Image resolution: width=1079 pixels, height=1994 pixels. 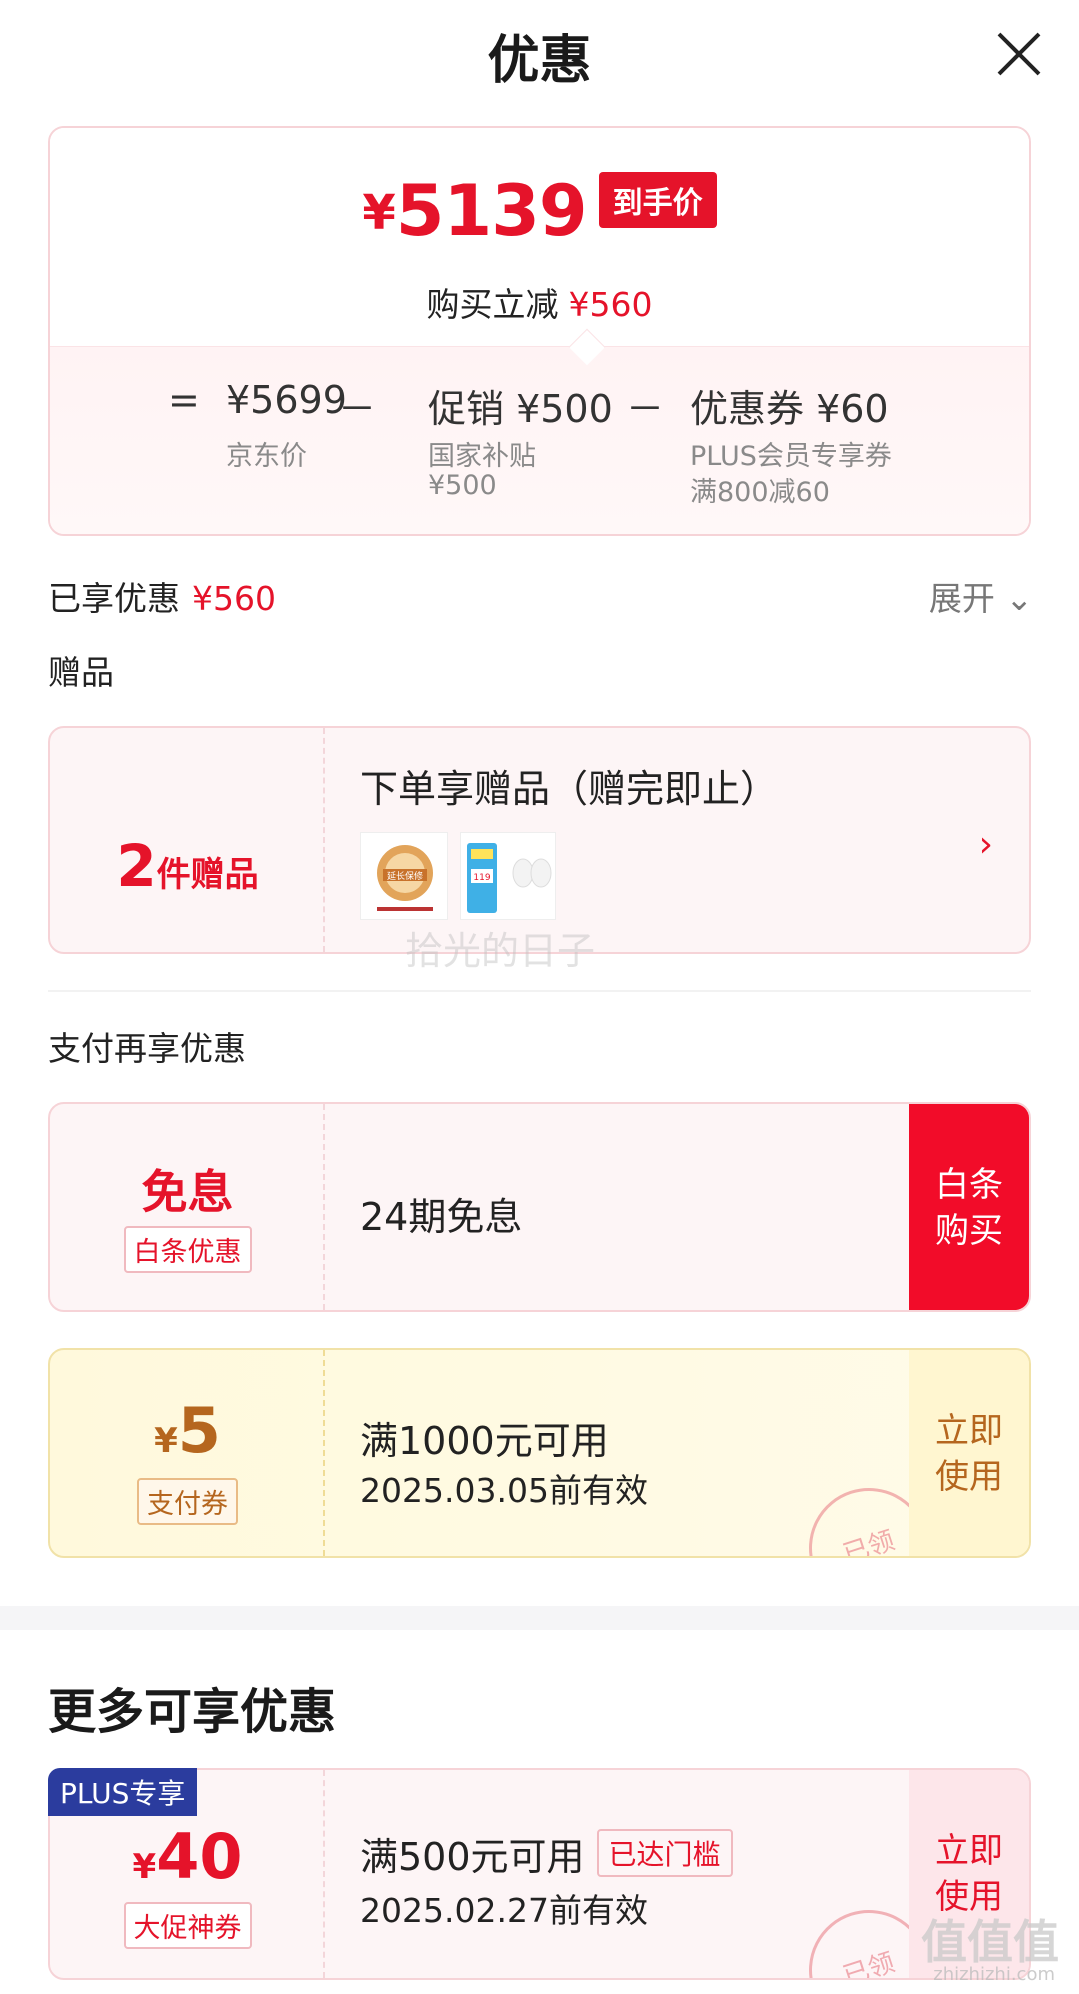 I want to click on payment-coupon-validity: 2025.03.05前有效, so click(x=504, y=1490).